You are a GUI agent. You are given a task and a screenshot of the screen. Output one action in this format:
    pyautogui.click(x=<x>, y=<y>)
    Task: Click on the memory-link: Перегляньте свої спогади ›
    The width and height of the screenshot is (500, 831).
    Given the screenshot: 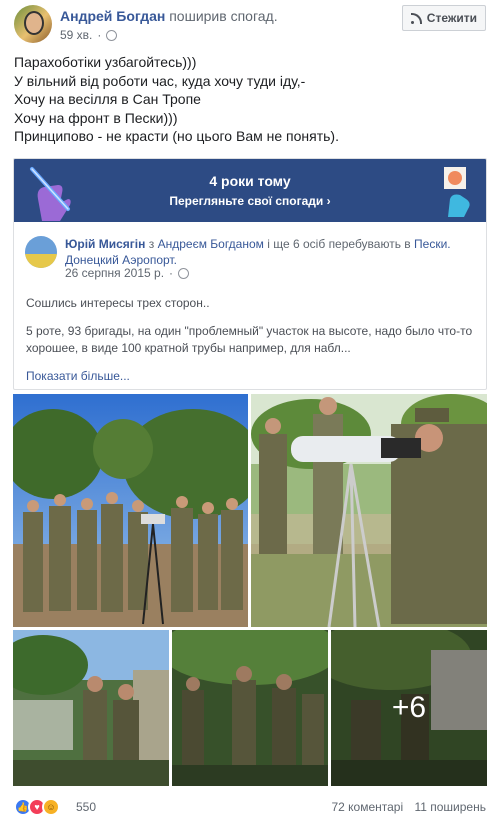 What is the action you would take?
    pyautogui.click(x=250, y=201)
    